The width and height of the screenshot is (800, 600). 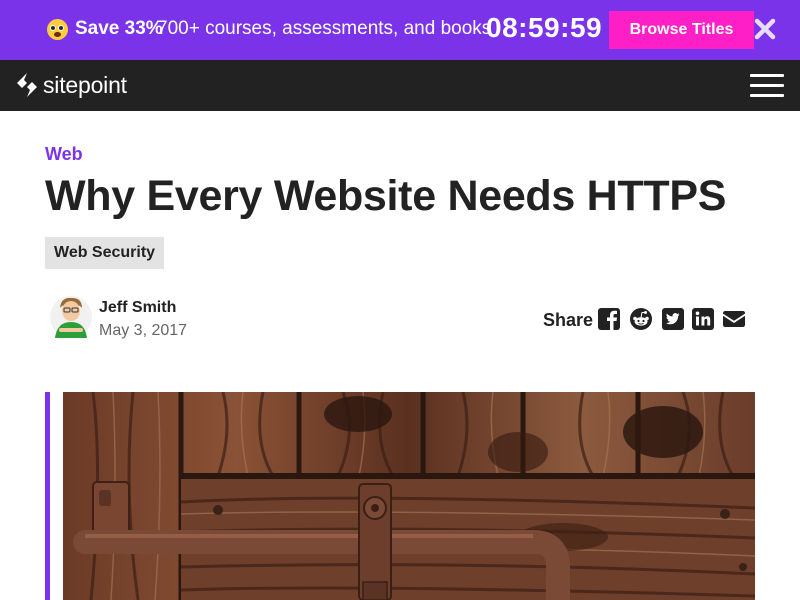 I want to click on hero-accent-rule, so click(x=47, y=496).